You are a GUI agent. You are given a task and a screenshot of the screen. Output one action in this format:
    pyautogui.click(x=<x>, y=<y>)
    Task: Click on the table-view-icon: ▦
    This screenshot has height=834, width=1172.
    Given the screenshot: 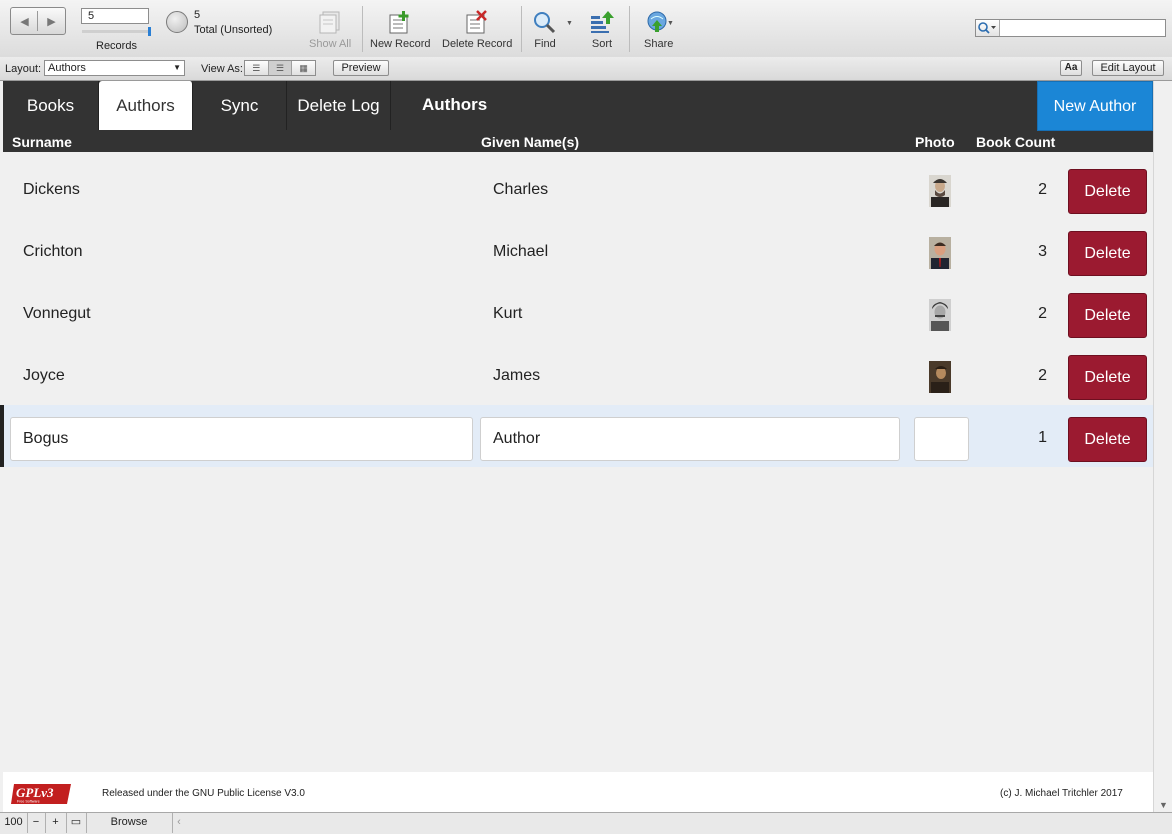 What is the action you would take?
    pyautogui.click(x=304, y=68)
    